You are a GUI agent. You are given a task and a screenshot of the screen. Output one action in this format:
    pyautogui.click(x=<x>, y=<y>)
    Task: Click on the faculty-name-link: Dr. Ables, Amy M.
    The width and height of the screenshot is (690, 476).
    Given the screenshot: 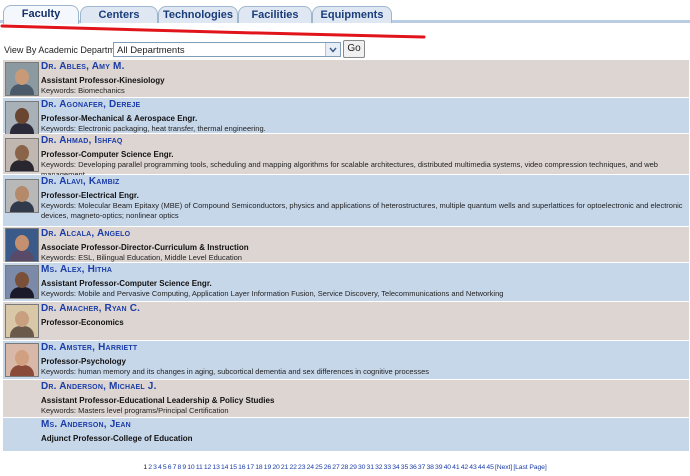 What is the action you would take?
    pyautogui.click(x=363, y=67)
    